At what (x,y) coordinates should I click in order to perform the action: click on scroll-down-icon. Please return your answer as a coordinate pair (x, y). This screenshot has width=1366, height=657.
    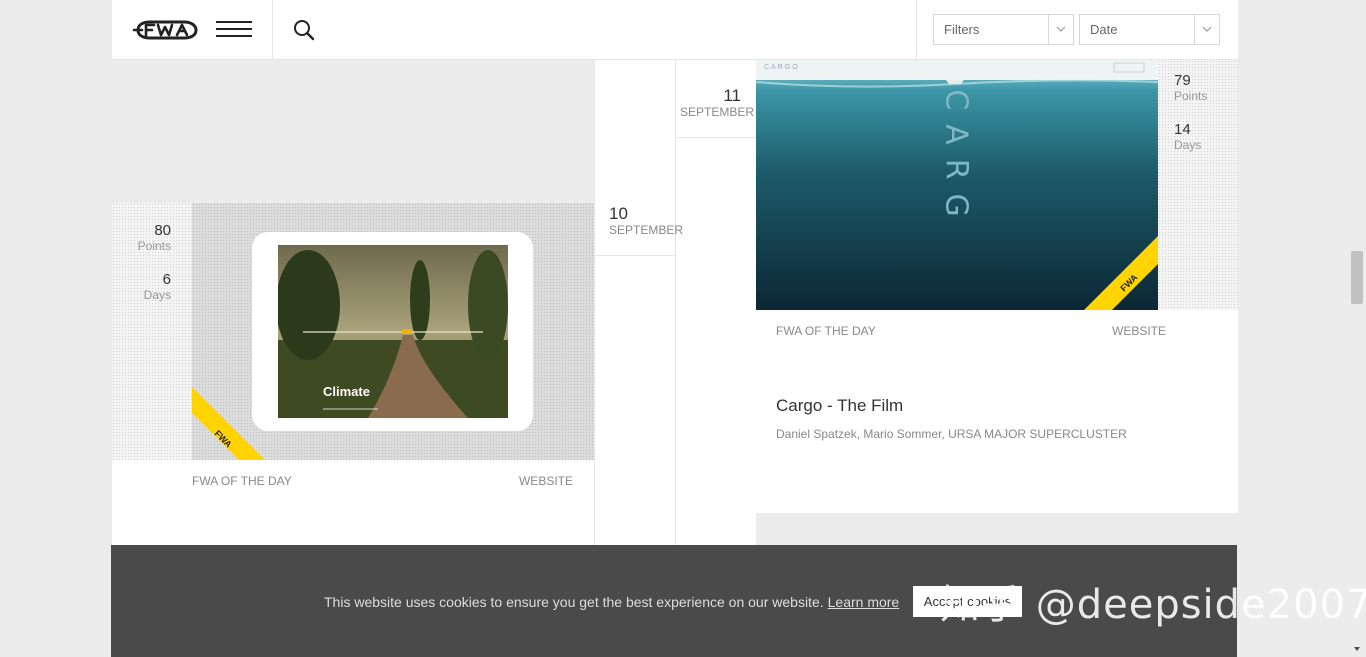
    Looking at the image, I should click on (1357, 649).